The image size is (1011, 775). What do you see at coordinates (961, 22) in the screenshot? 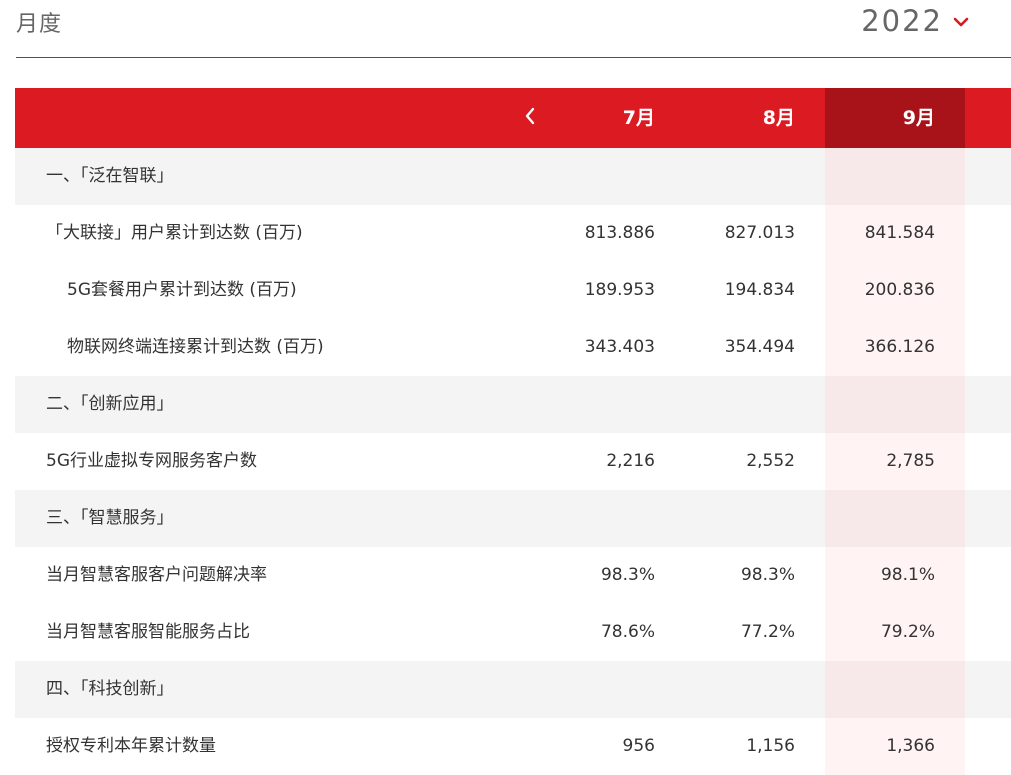
I see `chevron-down-icon` at bounding box center [961, 22].